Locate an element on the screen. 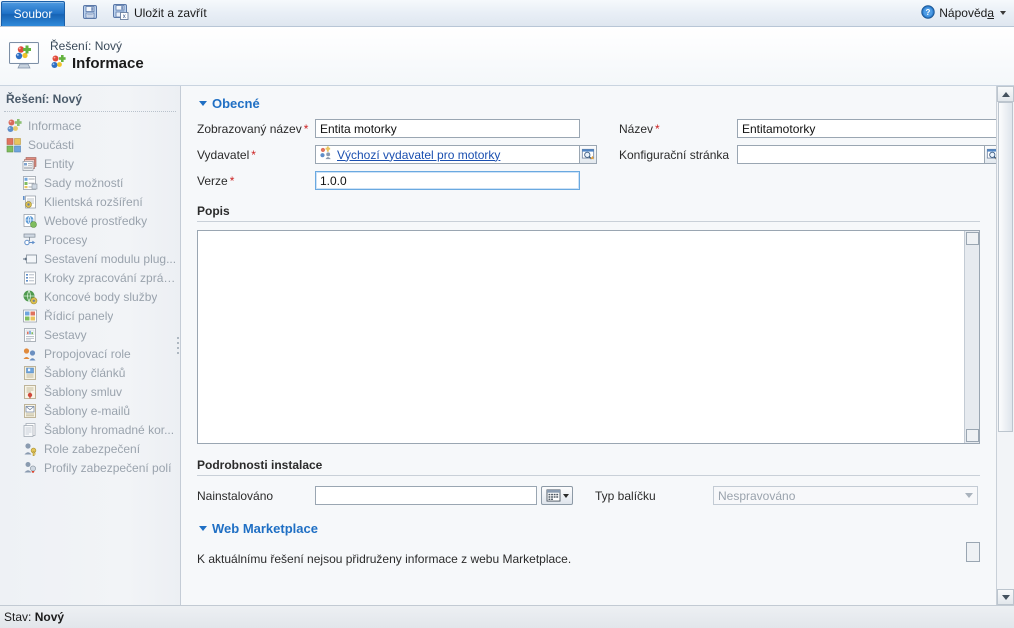  contract-templates-icon is located at coordinates (30, 392).